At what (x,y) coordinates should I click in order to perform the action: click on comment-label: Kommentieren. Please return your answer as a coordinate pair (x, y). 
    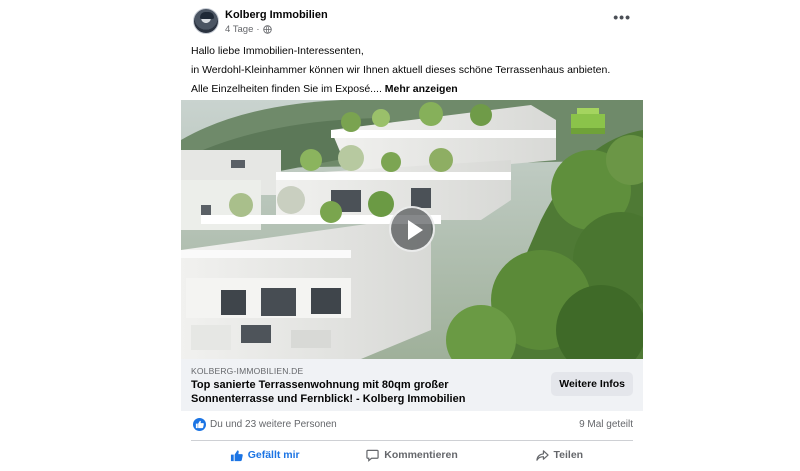
    Looking at the image, I should click on (421, 455).